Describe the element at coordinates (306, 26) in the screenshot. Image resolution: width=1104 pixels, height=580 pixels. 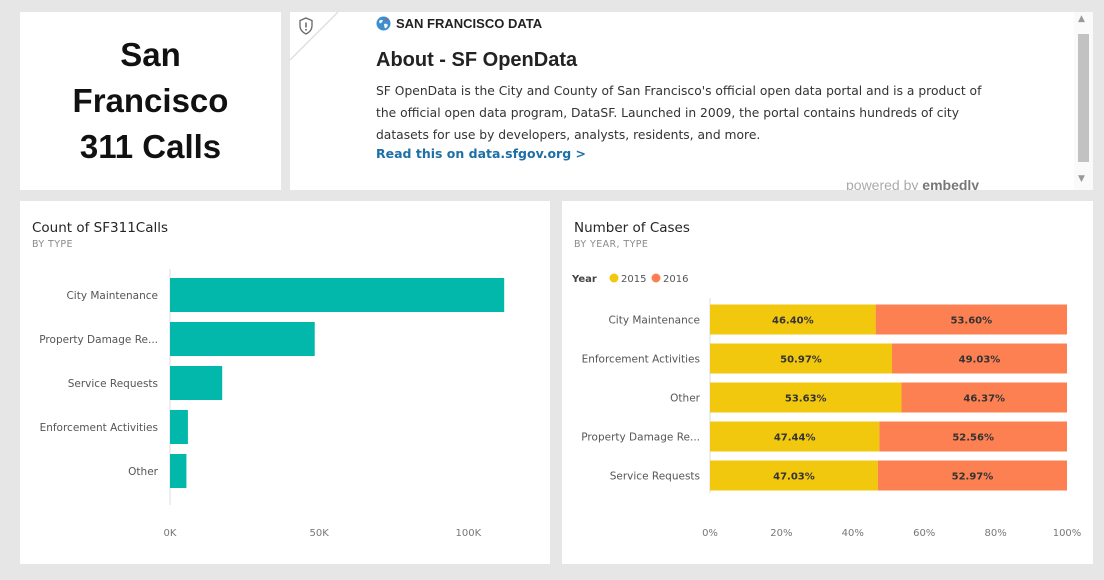
I see `shield-icon` at that location.